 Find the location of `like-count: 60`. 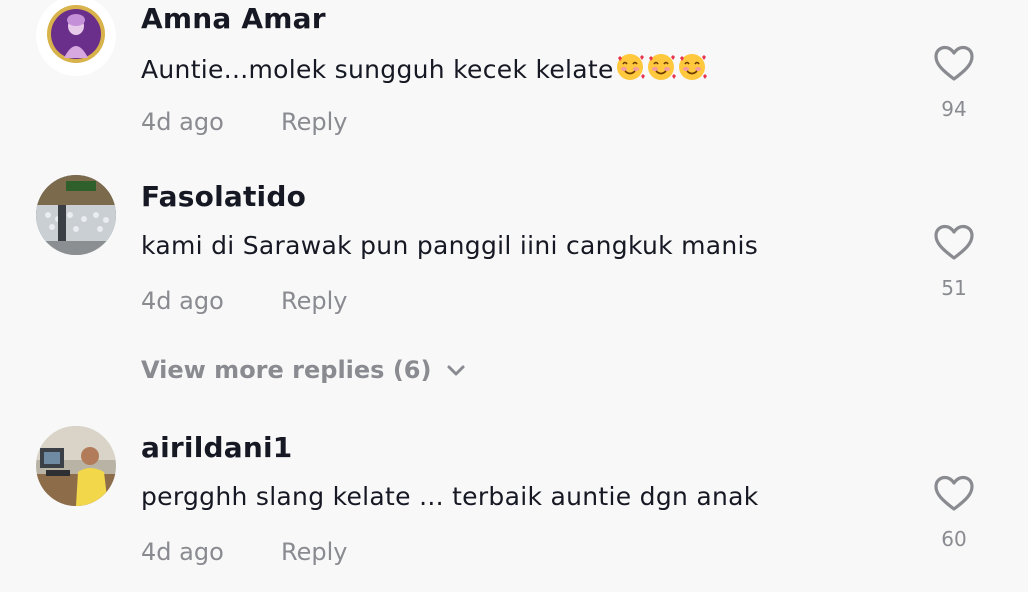

like-count: 60 is located at coordinates (954, 539).